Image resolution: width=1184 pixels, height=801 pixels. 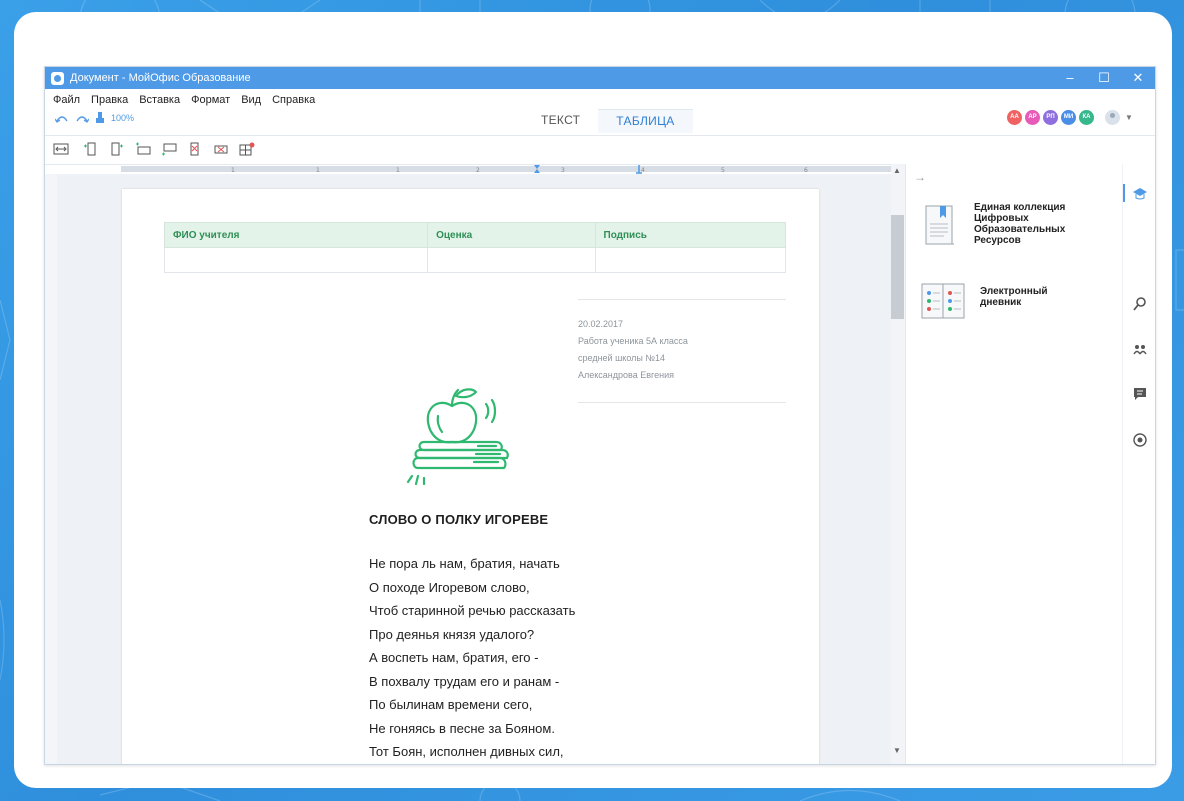 I want to click on tab-table: ТАБЛИЦА, so click(x=645, y=121).